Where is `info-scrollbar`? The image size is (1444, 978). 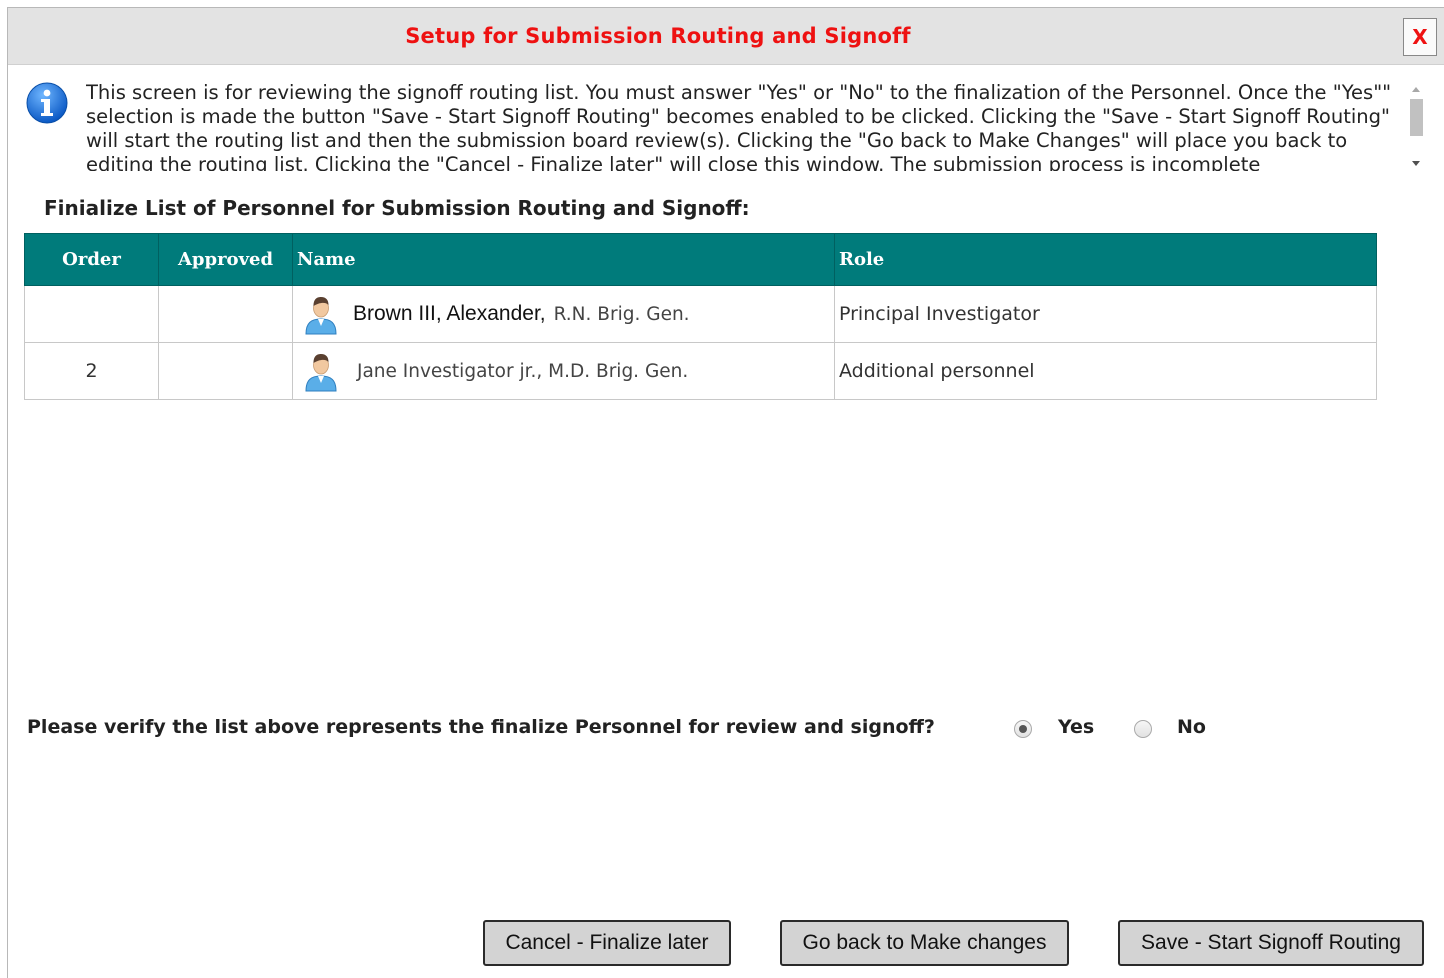
info-scrollbar is located at coordinates (1417, 127).